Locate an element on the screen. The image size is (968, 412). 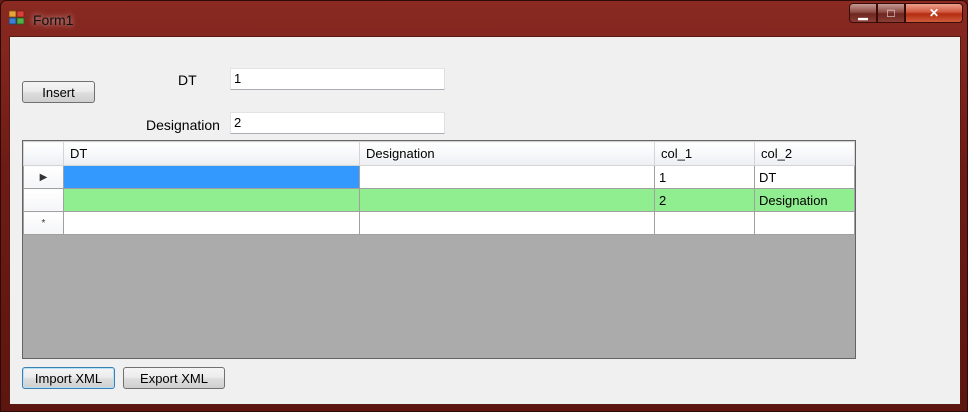
minimize-button: ▁ is located at coordinates (863, 13).